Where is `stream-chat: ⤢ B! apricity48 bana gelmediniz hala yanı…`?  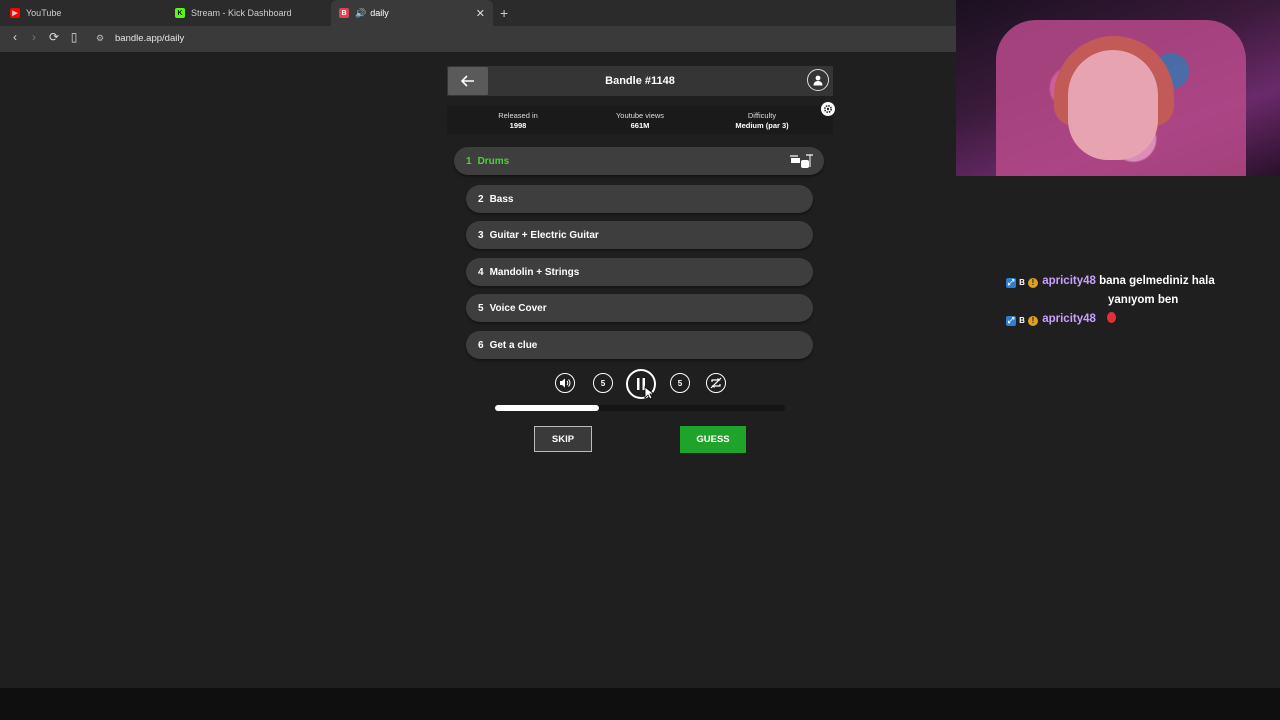 stream-chat: ⤢ B! apricity48 bana gelmediniz hala yanı… is located at coordinates (1136, 300).